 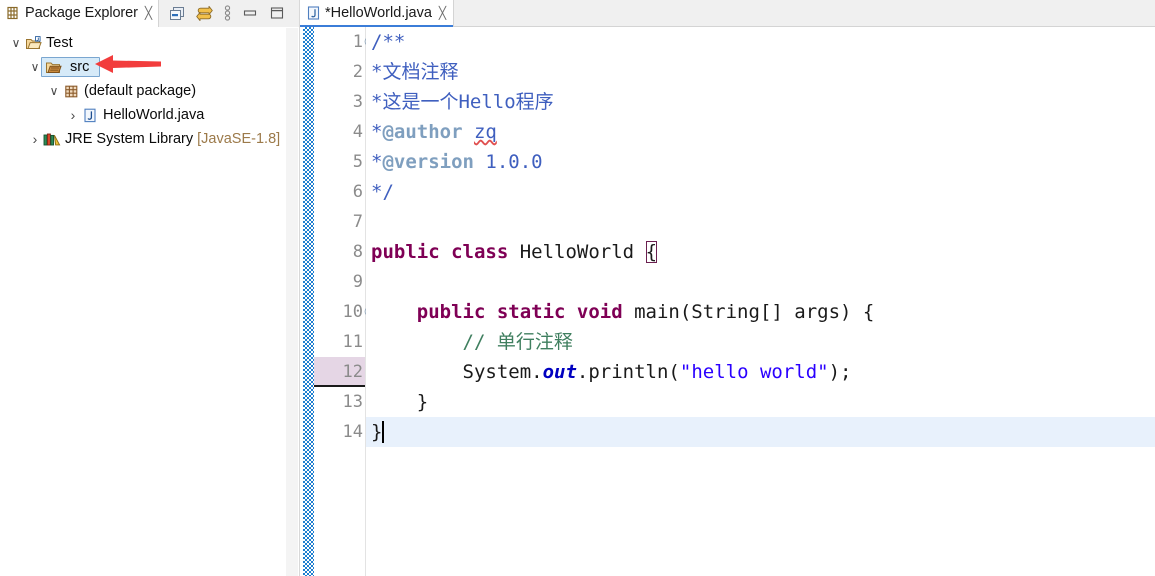 I want to click on code-token: // 单行注释, so click(x=472, y=342).